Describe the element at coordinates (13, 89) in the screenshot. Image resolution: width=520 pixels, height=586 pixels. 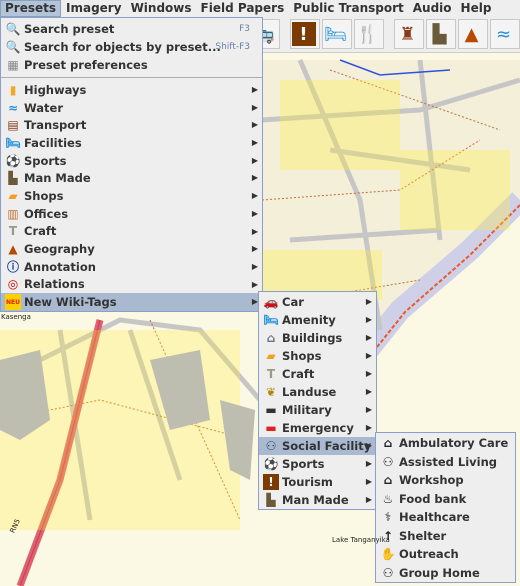
I see `highway-icon: ▮` at that location.